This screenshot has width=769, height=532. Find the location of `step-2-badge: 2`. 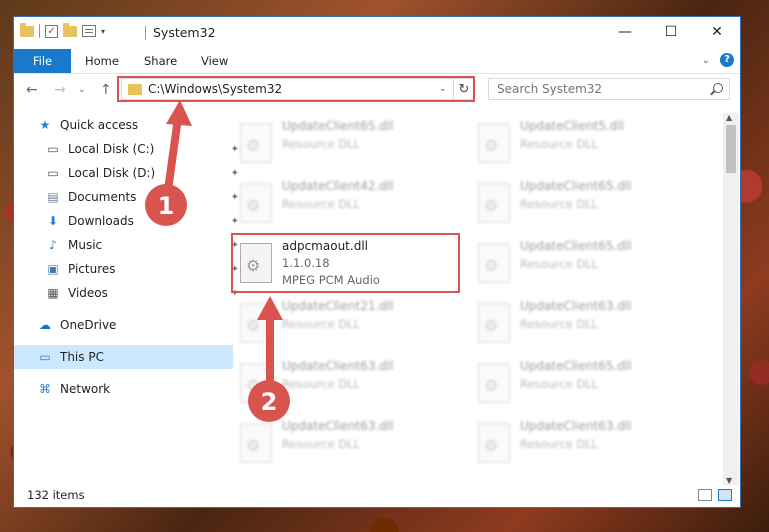

step-2-badge: 2 is located at coordinates (269, 401).